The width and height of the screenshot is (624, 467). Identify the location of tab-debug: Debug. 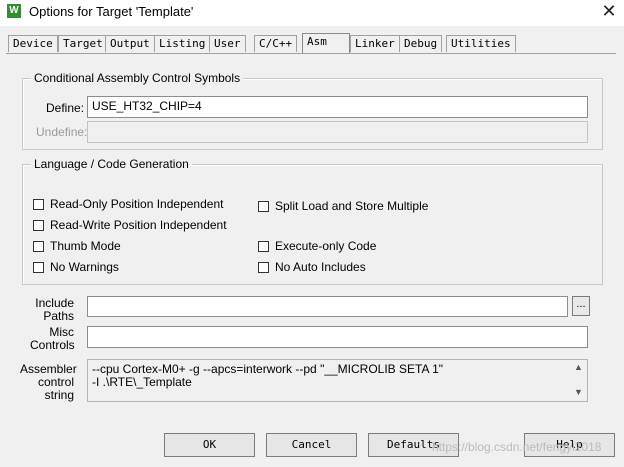
(421, 43).